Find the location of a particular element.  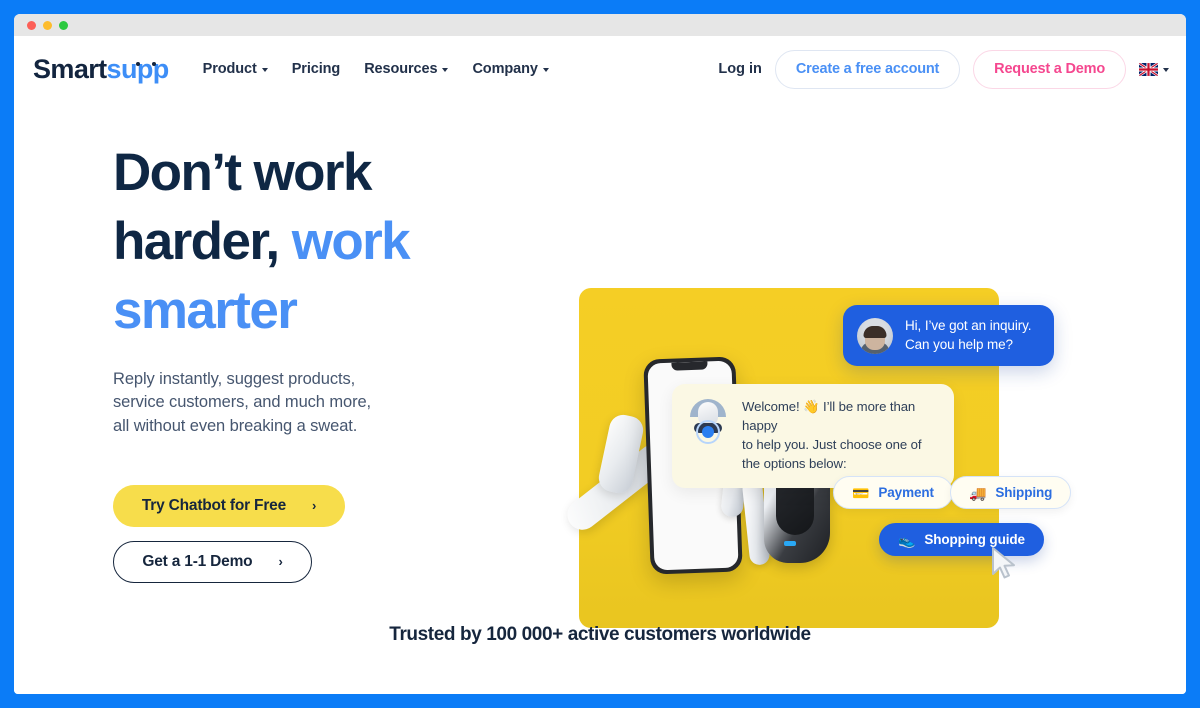

chat-option-shipping: 🚚 Shipping is located at coordinates (1011, 492).